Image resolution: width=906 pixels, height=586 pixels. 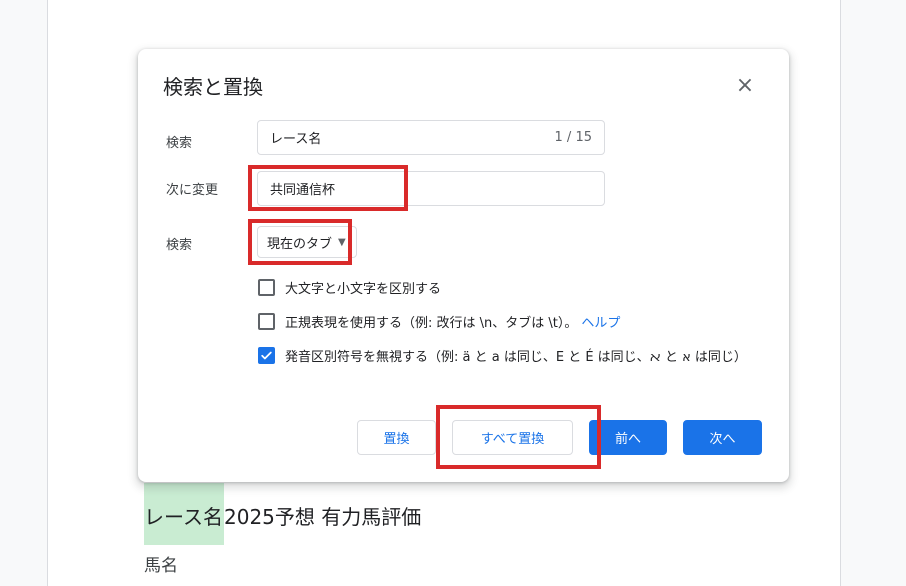 What do you see at coordinates (722, 437) in the screenshot?
I see `next-button: 次へ` at bounding box center [722, 437].